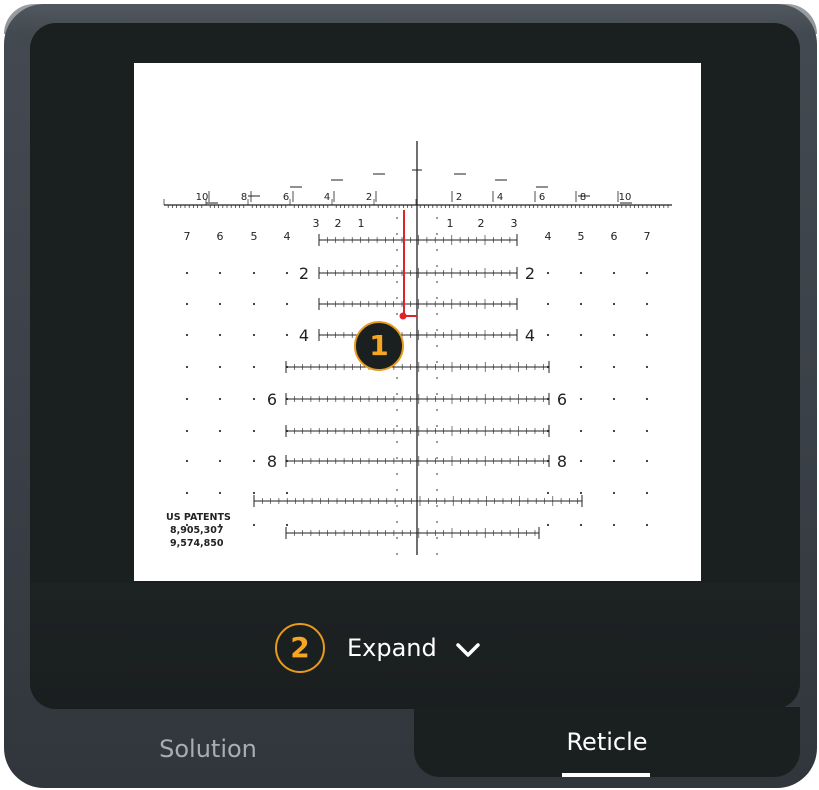 The image size is (819, 790). I want to click on row-label-left-6: 6, so click(272, 399).